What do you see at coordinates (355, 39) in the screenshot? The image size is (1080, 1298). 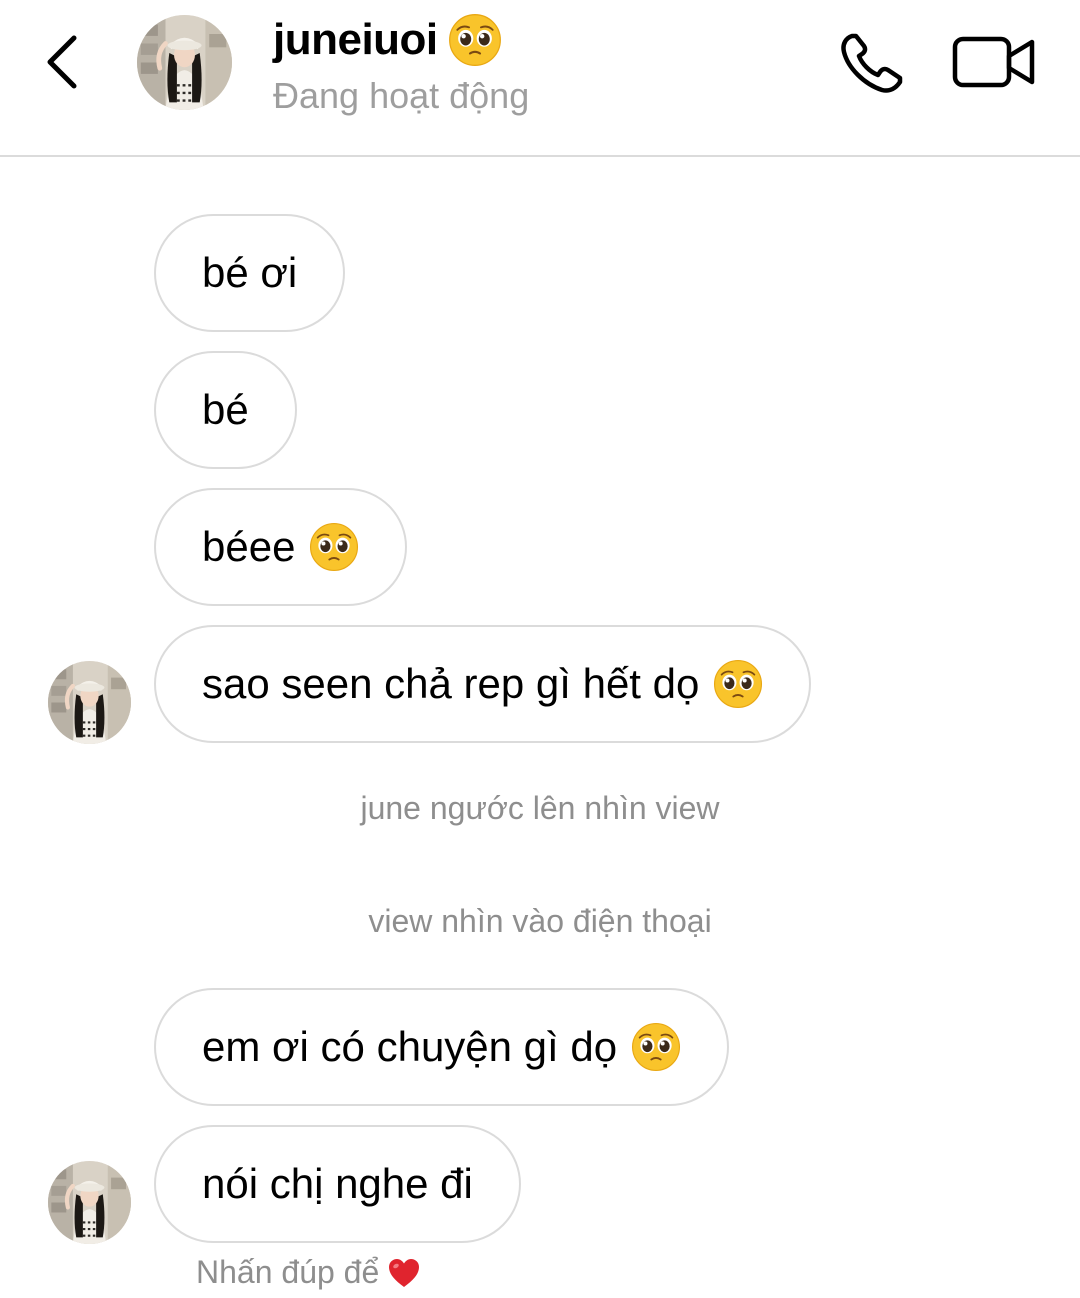 I see `contact-username: juneiuoi` at bounding box center [355, 39].